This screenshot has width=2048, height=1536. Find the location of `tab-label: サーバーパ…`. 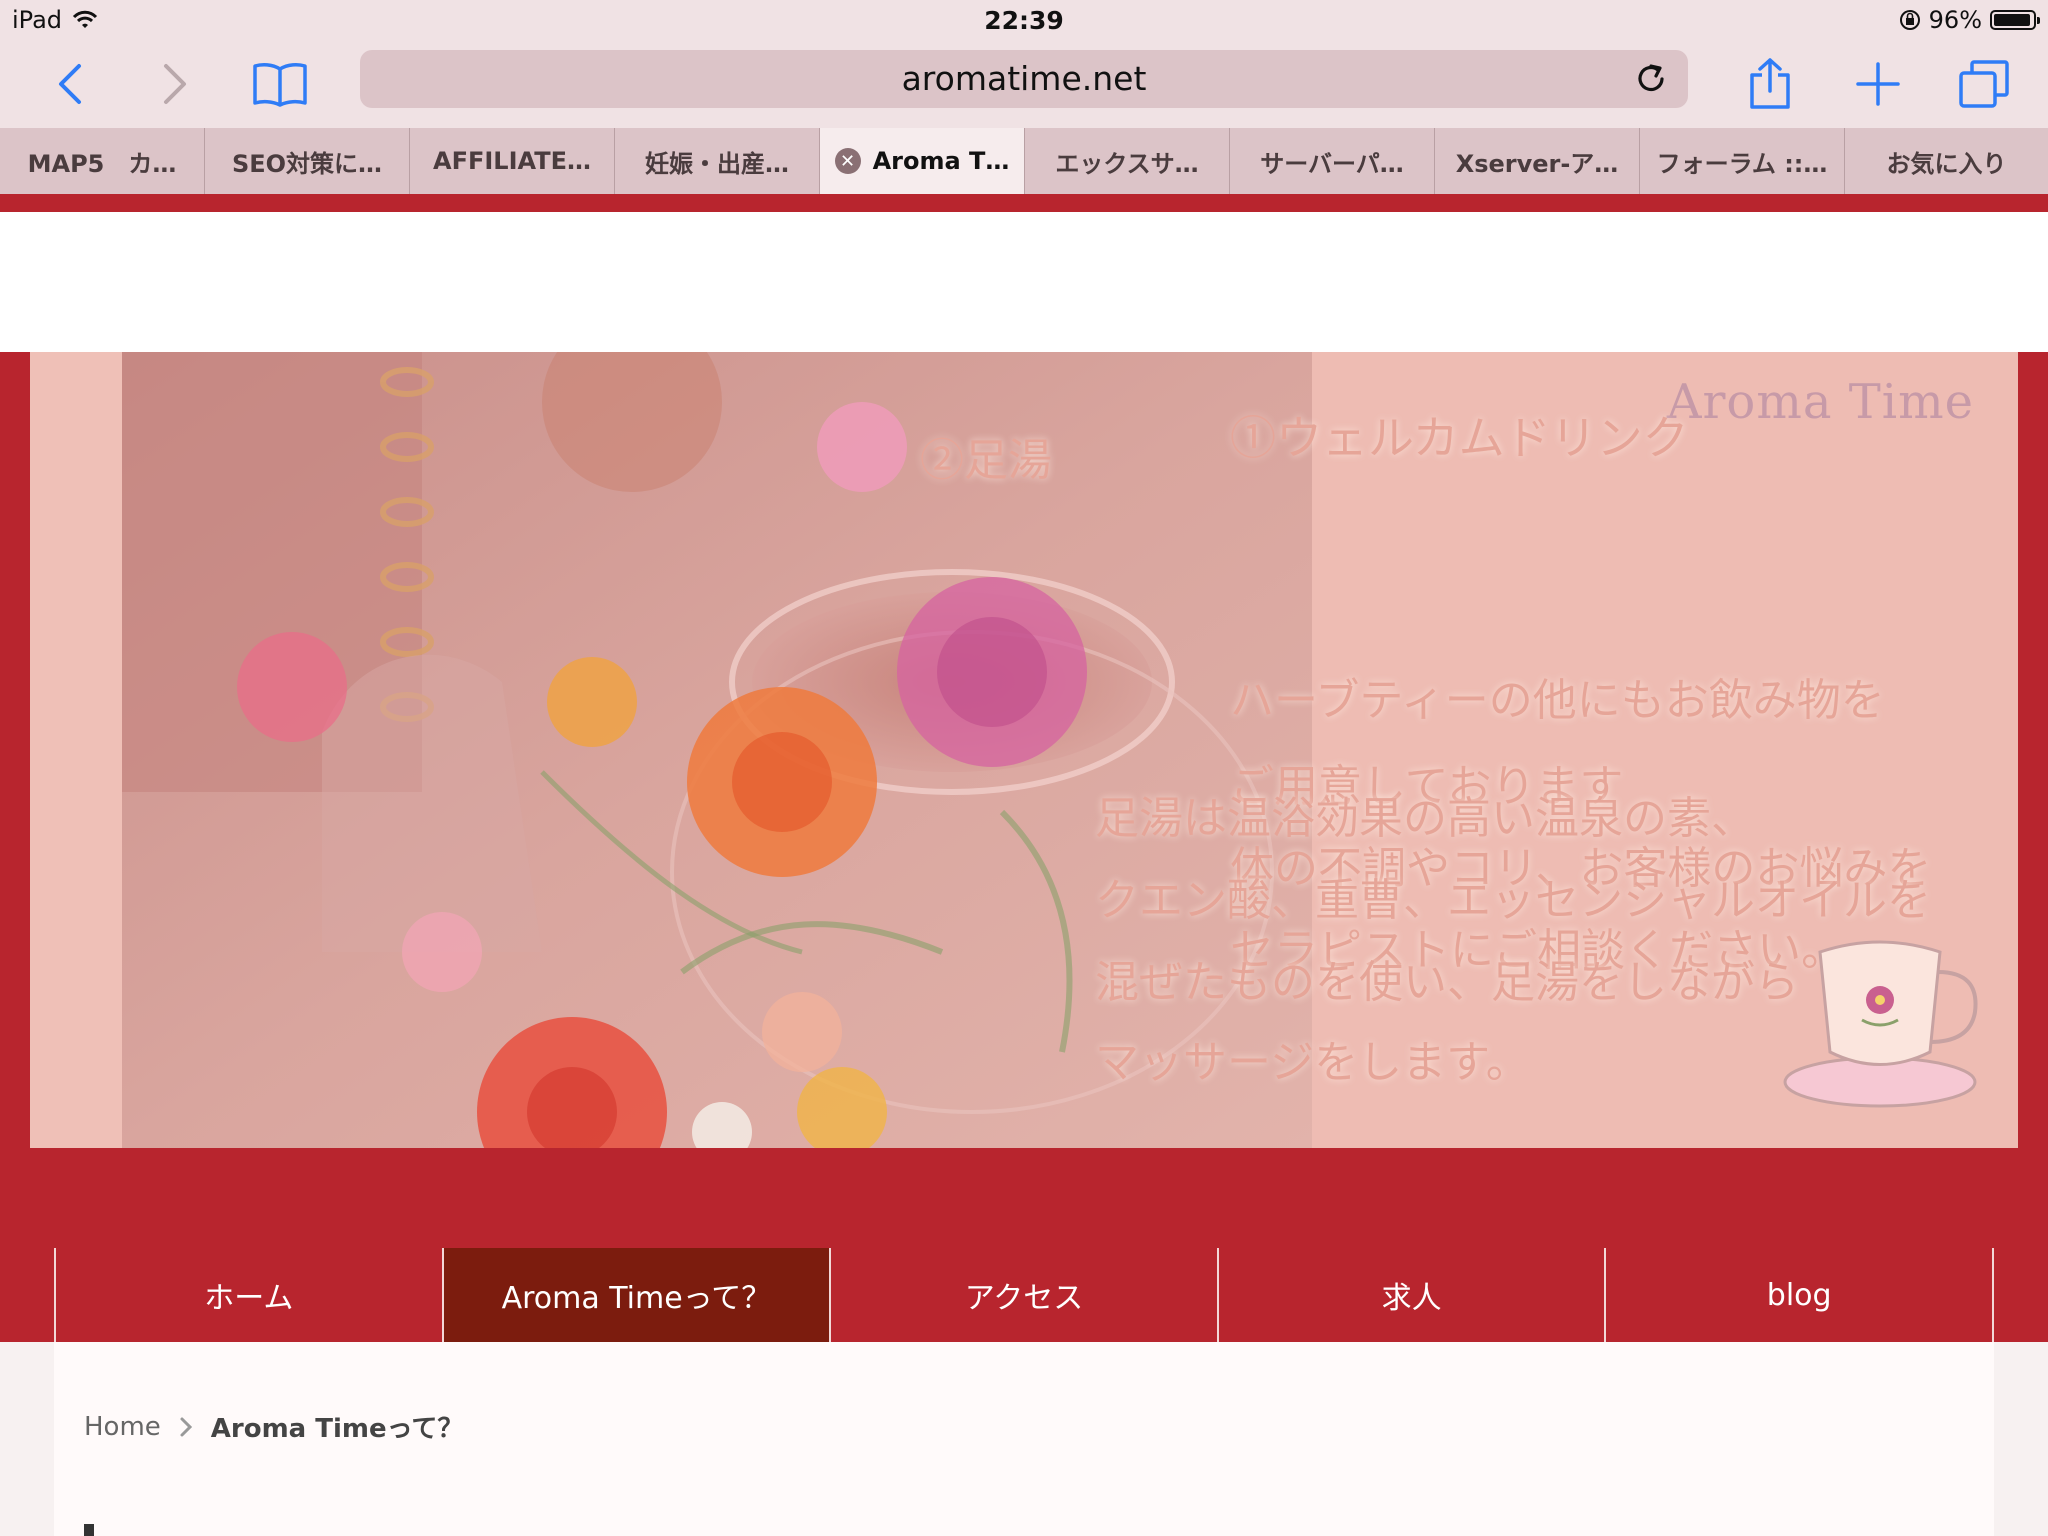

tab-label: サーバーパ… is located at coordinates (1332, 163).